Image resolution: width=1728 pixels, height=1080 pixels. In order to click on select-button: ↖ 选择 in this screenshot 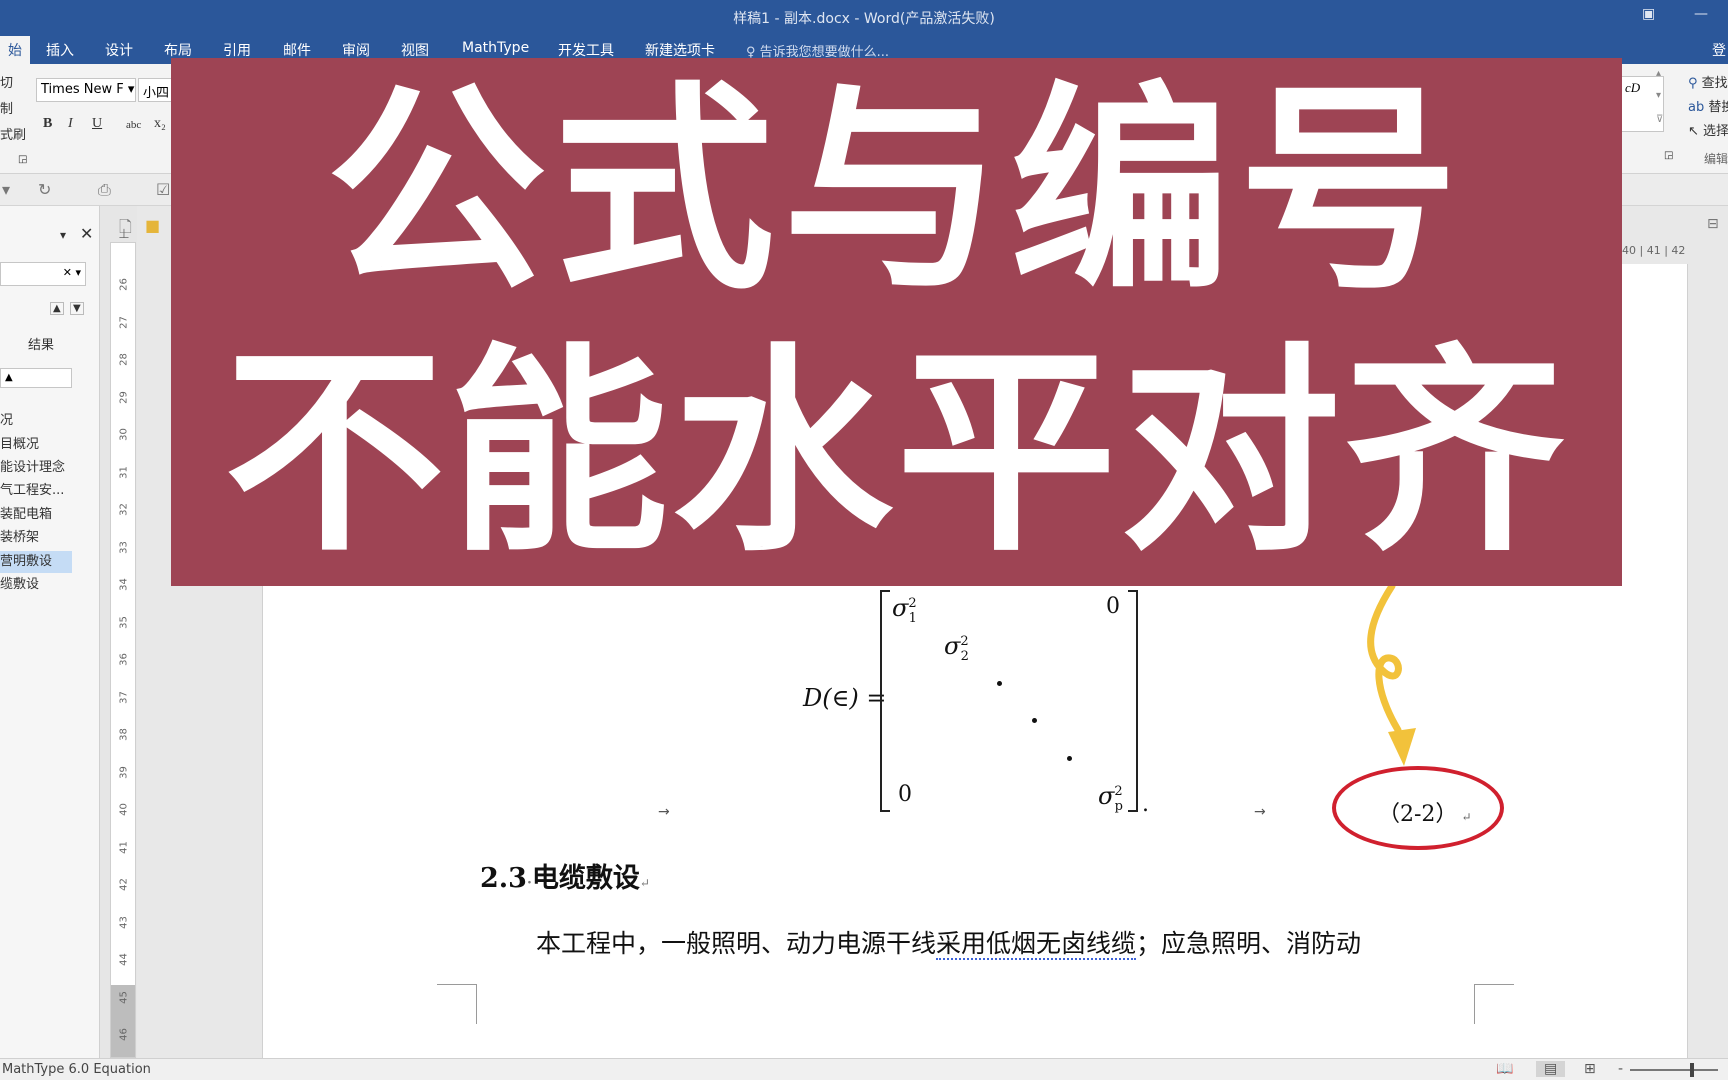, I will do `click(1708, 129)`.